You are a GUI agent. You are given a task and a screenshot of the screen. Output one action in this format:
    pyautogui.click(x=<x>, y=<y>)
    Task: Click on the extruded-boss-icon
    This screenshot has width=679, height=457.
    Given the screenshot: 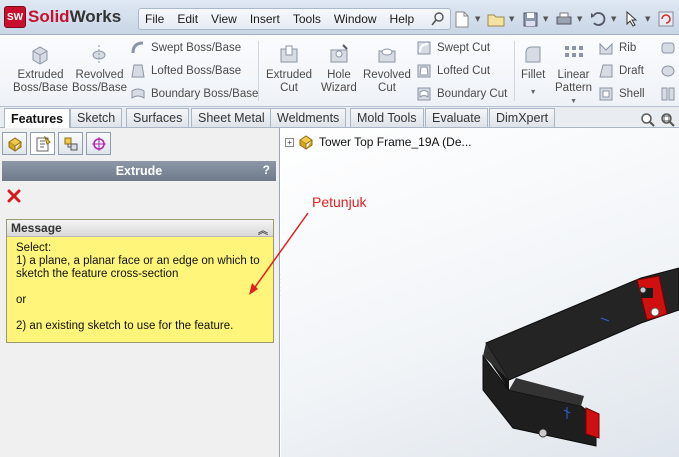 What is the action you would take?
    pyautogui.click(x=40, y=55)
    